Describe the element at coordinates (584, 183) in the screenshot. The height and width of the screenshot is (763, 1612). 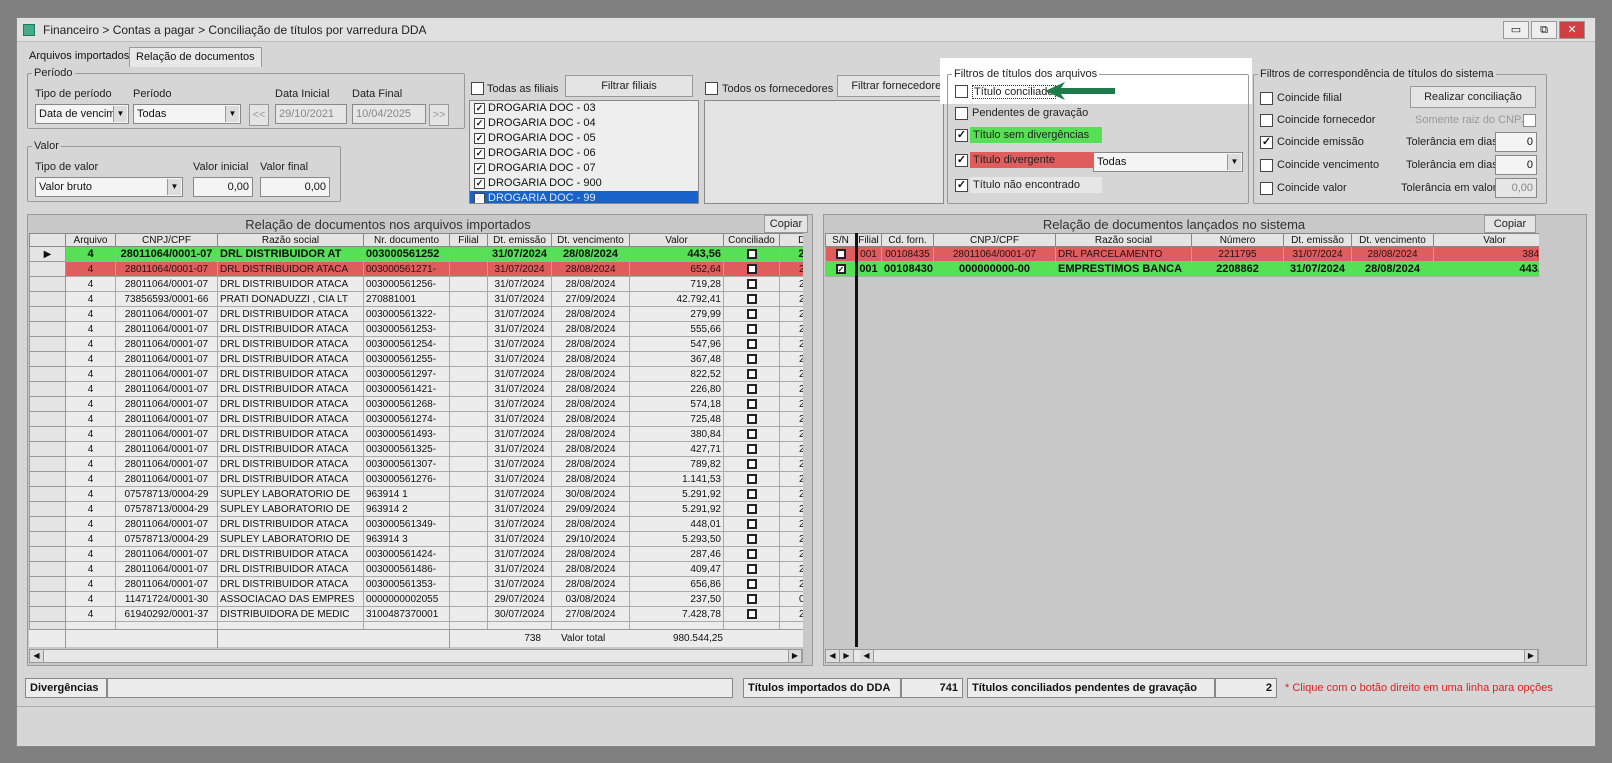
I see `filial-list-item: ✓ DROGARIA DOC - 900` at that location.